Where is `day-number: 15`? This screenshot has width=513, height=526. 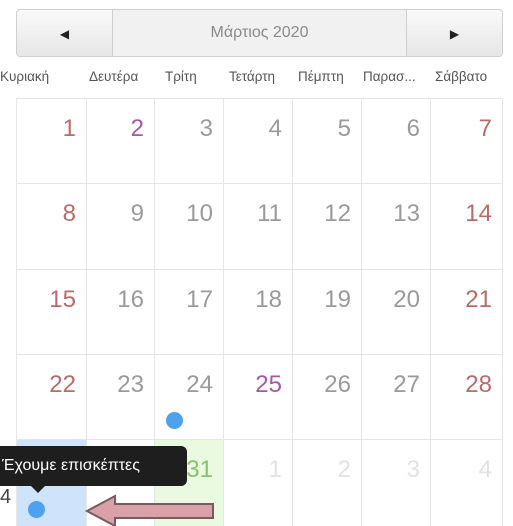 day-number: 15 is located at coordinates (62, 299).